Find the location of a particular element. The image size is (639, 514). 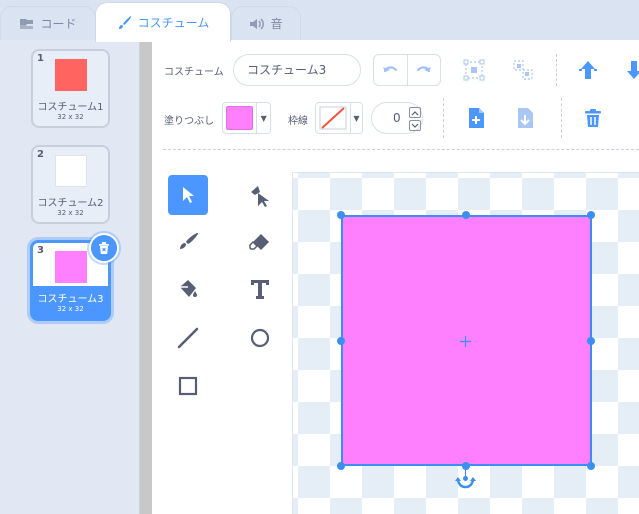

costume-name-input: コスチューム3 is located at coordinates (297, 70).